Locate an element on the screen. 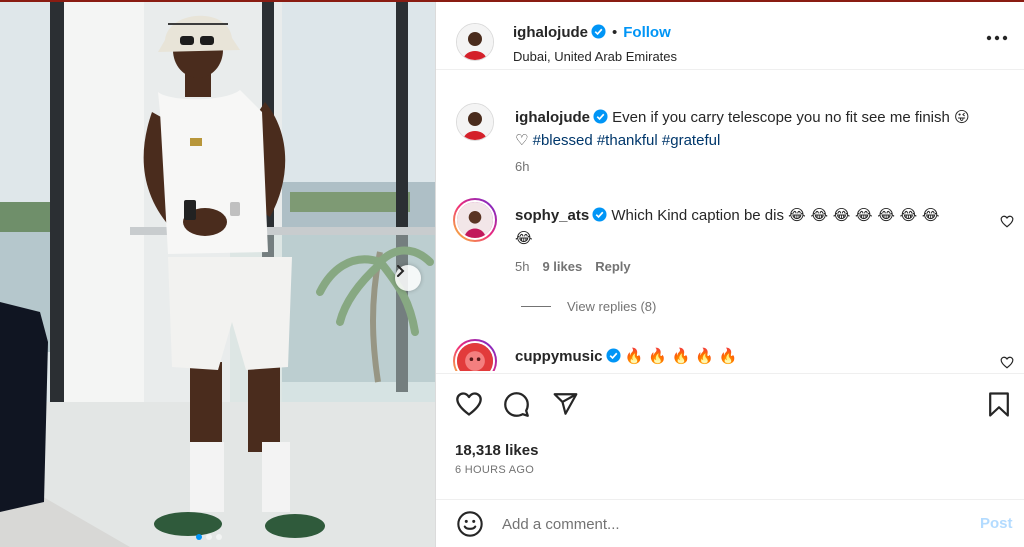 Image resolution: width=1024 pixels, height=547 pixels. view-replies-label: View replies (8) is located at coordinates (612, 306).